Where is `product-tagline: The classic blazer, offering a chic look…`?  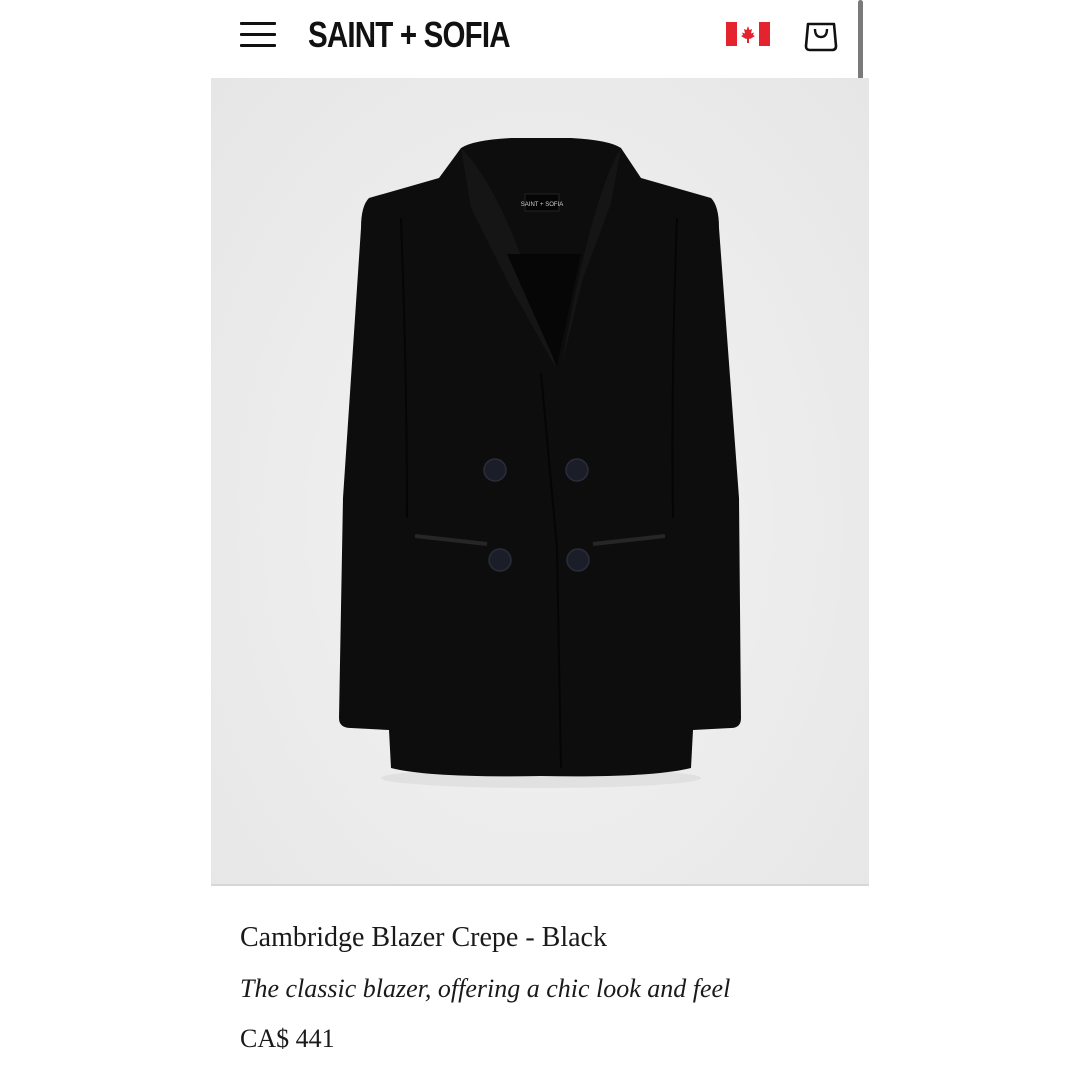
product-tagline: The classic blazer, offering a chic look… is located at coordinates (485, 988).